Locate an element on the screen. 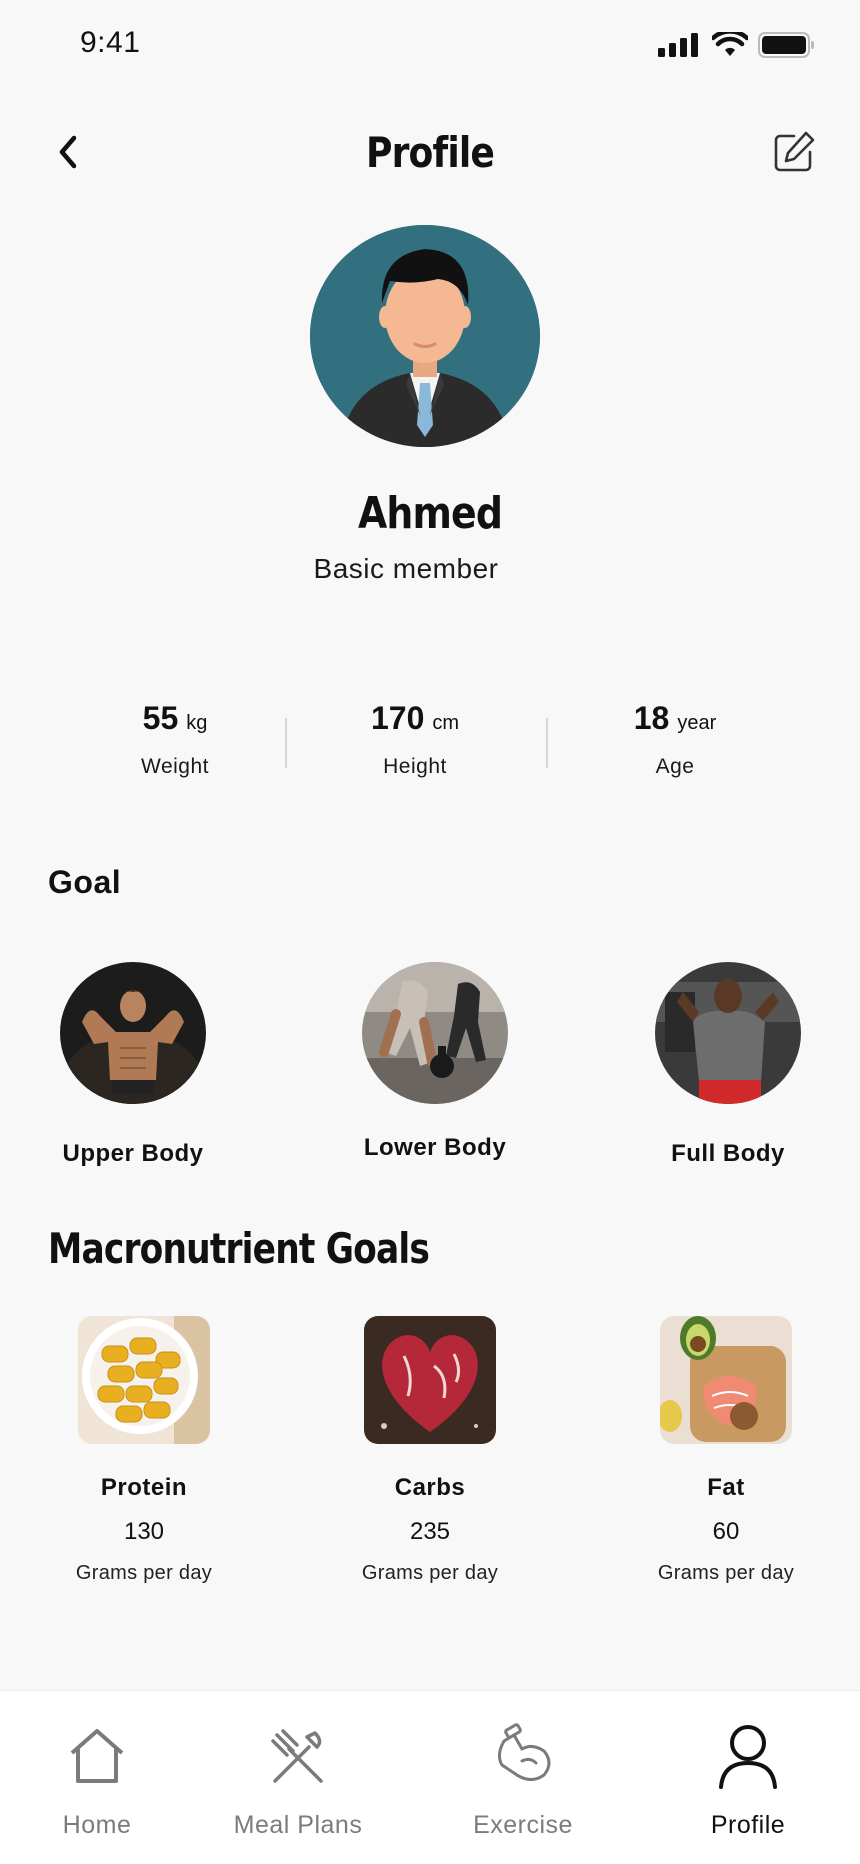 This screenshot has width=860, height=1864. status-bar: 9:41 is located at coordinates (430, 40).